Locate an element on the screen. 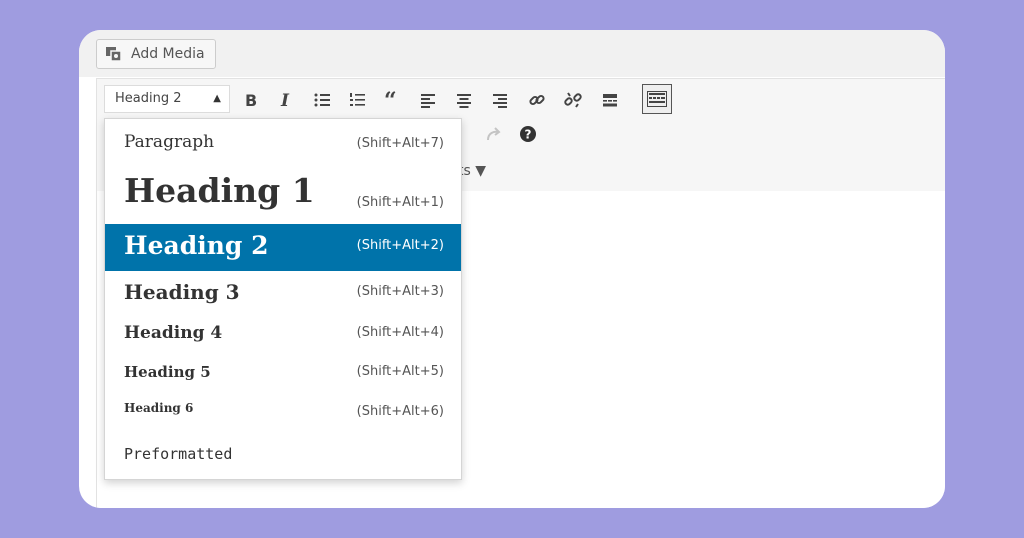 Image resolution: width=1024 pixels, height=538 pixels. menu-item-heading-6: Heading 6 (Shift+Alt+6) is located at coordinates (283, 413).